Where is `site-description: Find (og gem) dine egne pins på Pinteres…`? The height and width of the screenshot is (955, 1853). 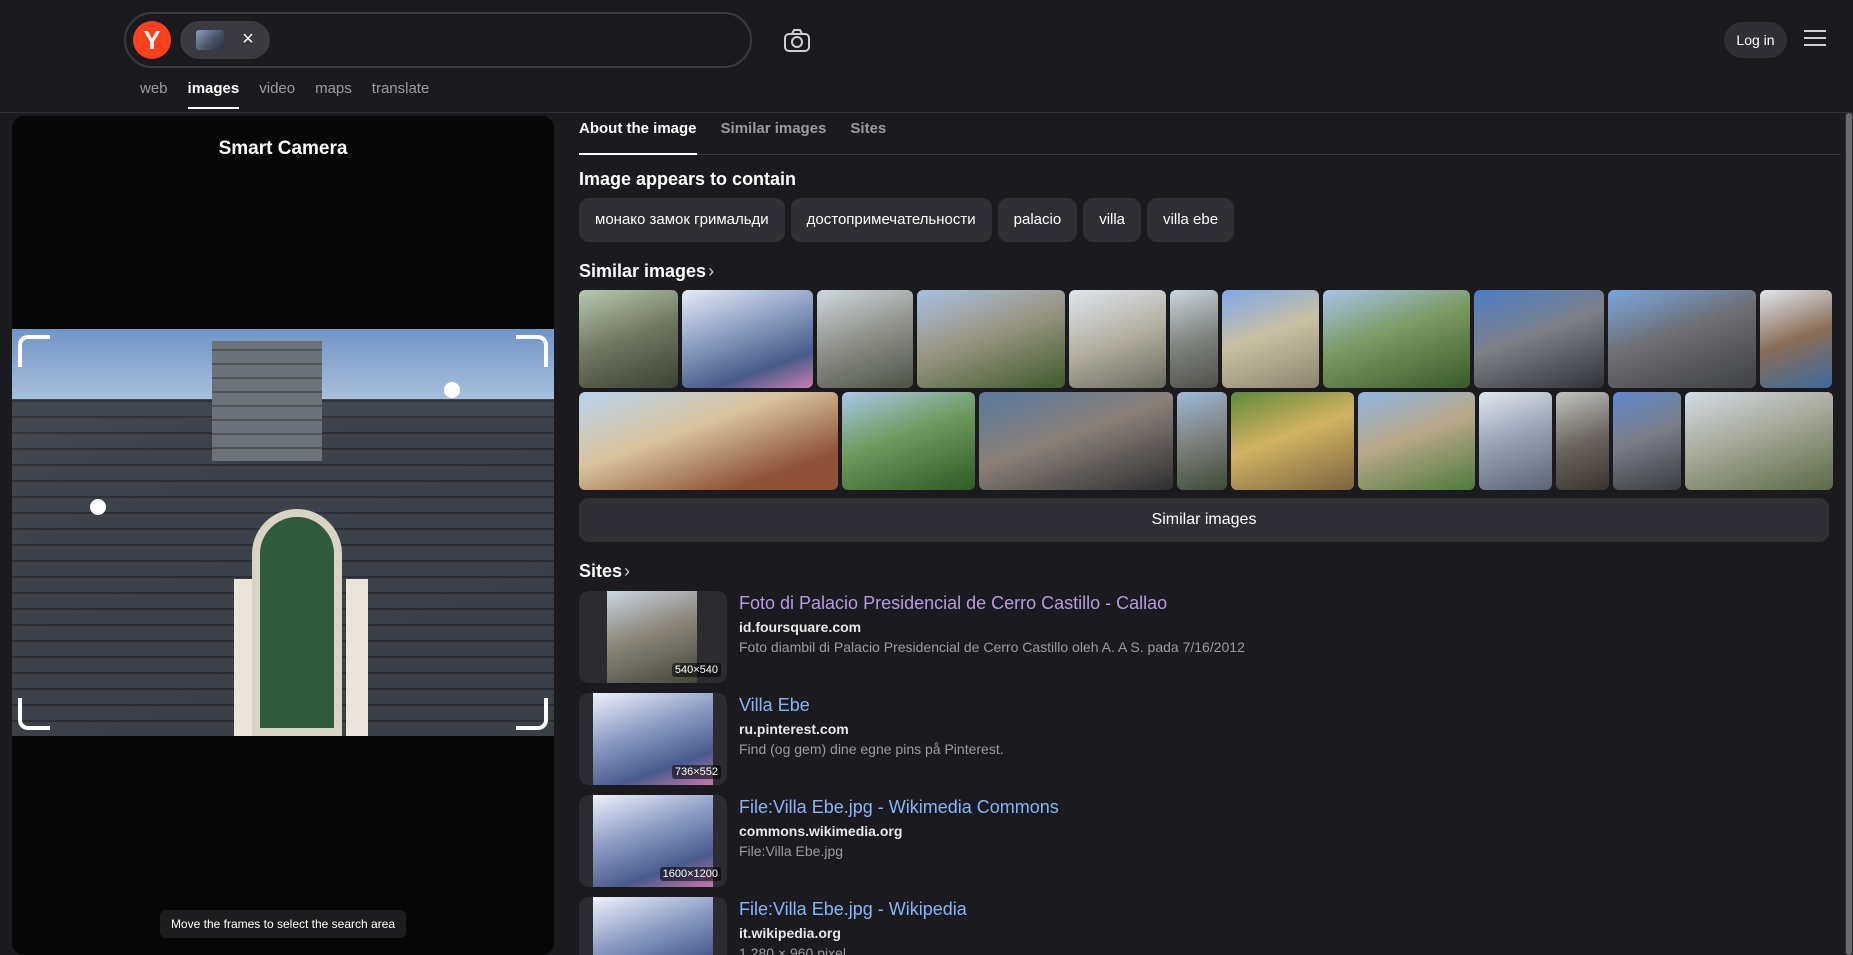
site-description: Find (og gem) dine egne pins på Pinteres… is located at coordinates (871, 749).